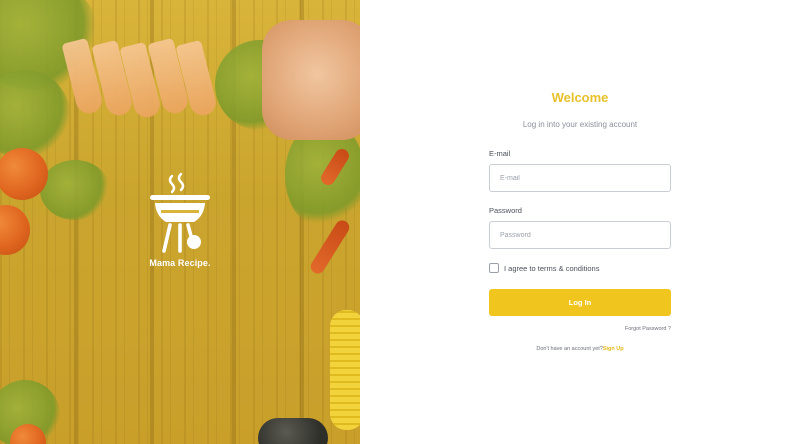 The image size is (800, 444). What do you see at coordinates (580, 235) in the screenshot?
I see `password-input` at bounding box center [580, 235].